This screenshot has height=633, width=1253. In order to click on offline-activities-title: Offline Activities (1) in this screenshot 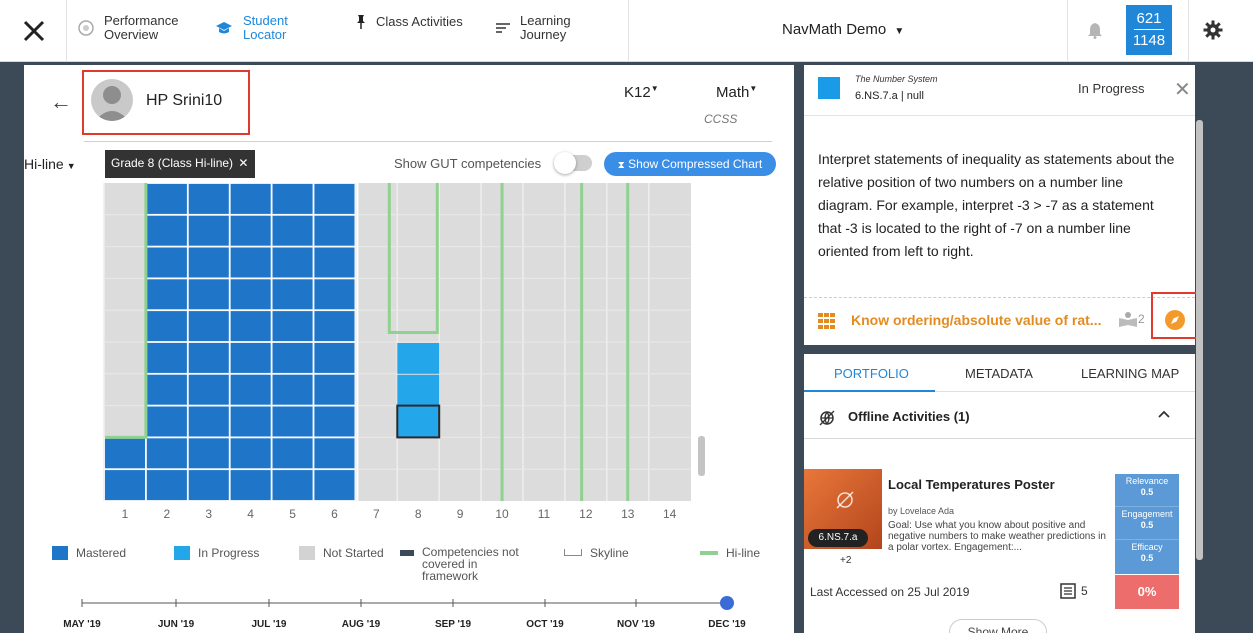, I will do `click(909, 416)`.